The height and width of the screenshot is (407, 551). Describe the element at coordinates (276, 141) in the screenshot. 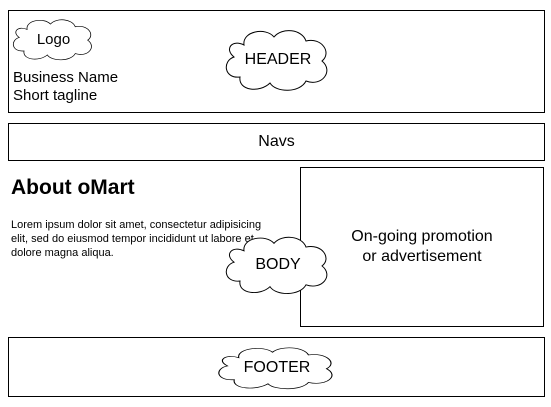

I see `navs-label: Navs` at that location.